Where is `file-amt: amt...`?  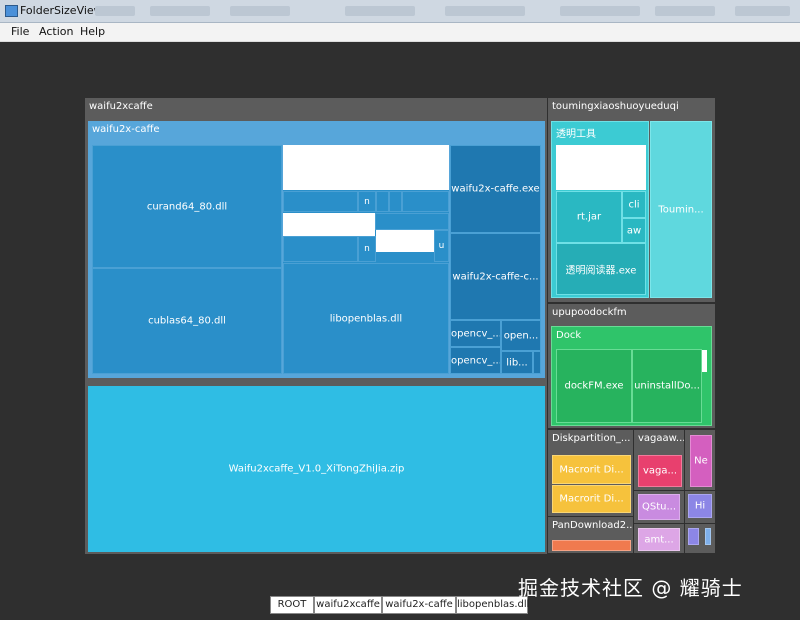 file-amt: amt... is located at coordinates (659, 539).